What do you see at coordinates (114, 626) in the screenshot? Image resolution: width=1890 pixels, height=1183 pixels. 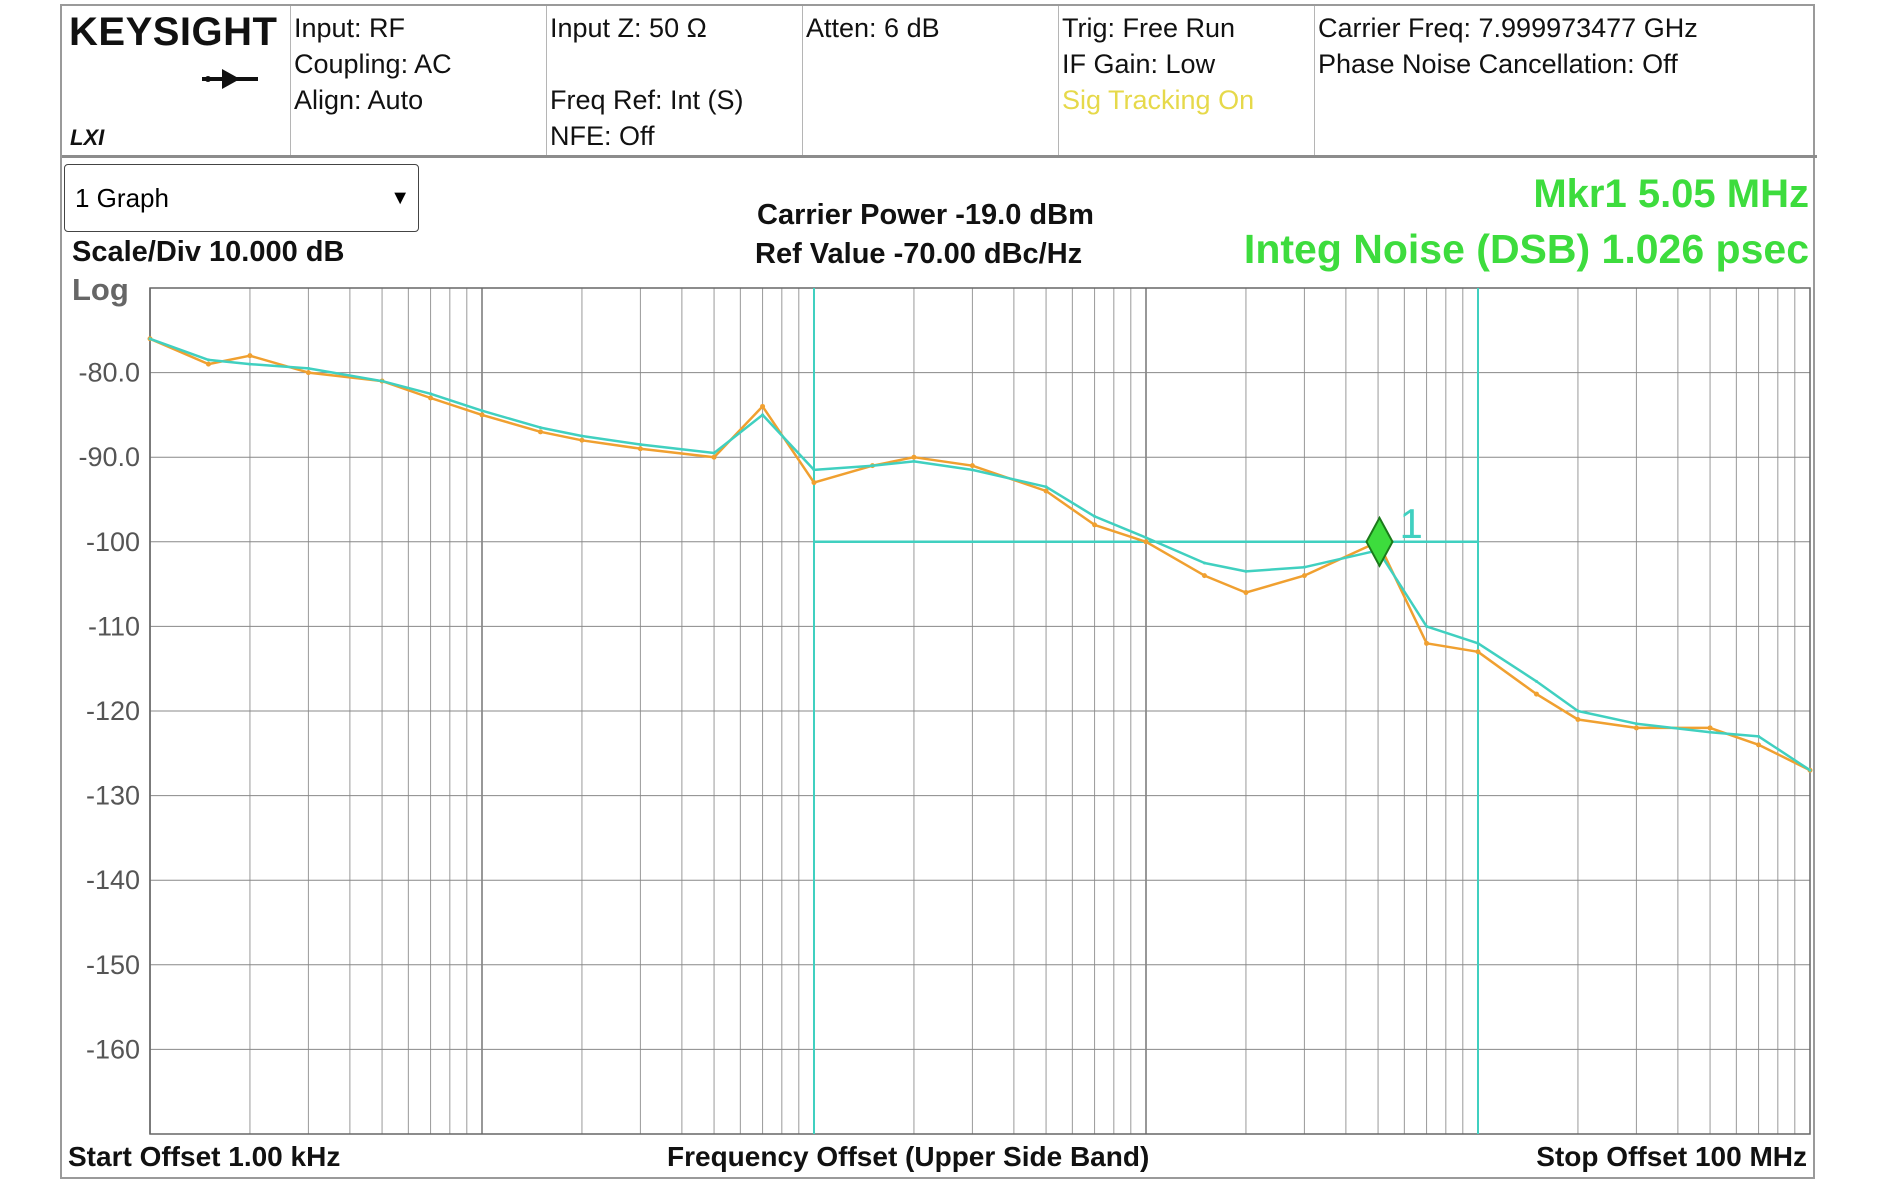 I see `y-tick-label: -110` at bounding box center [114, 626].